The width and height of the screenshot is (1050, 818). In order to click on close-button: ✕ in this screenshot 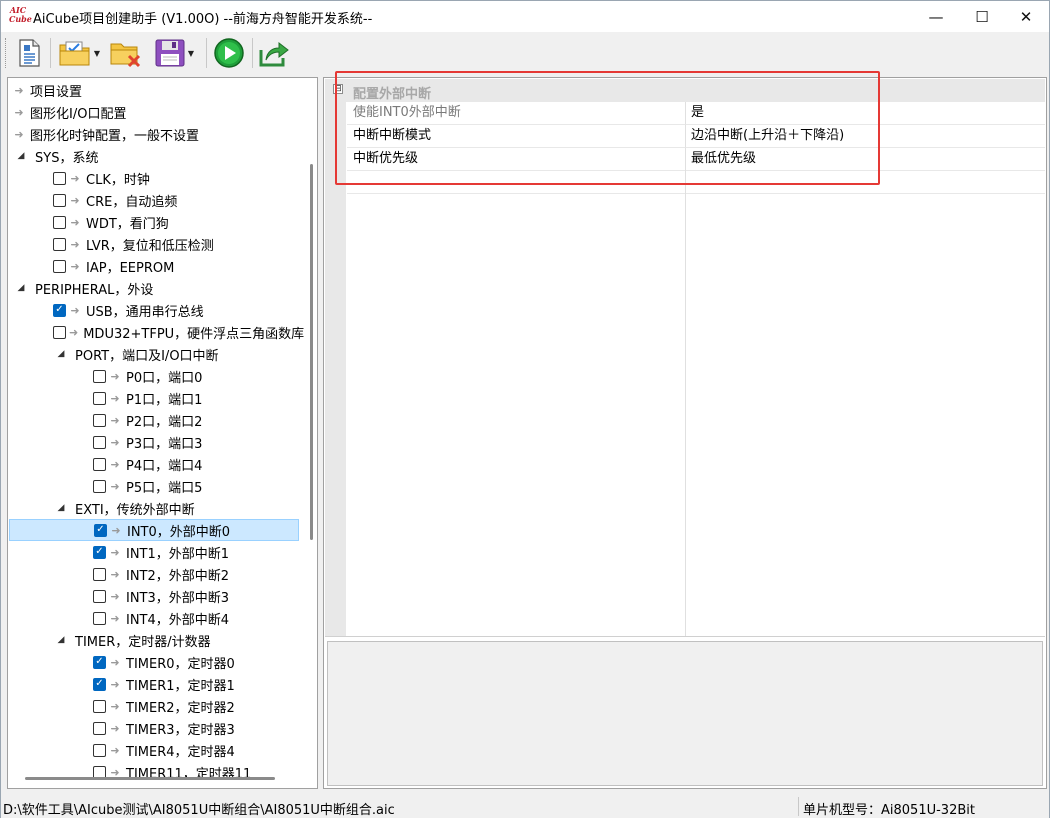, I will do `click(1026, 16)`.